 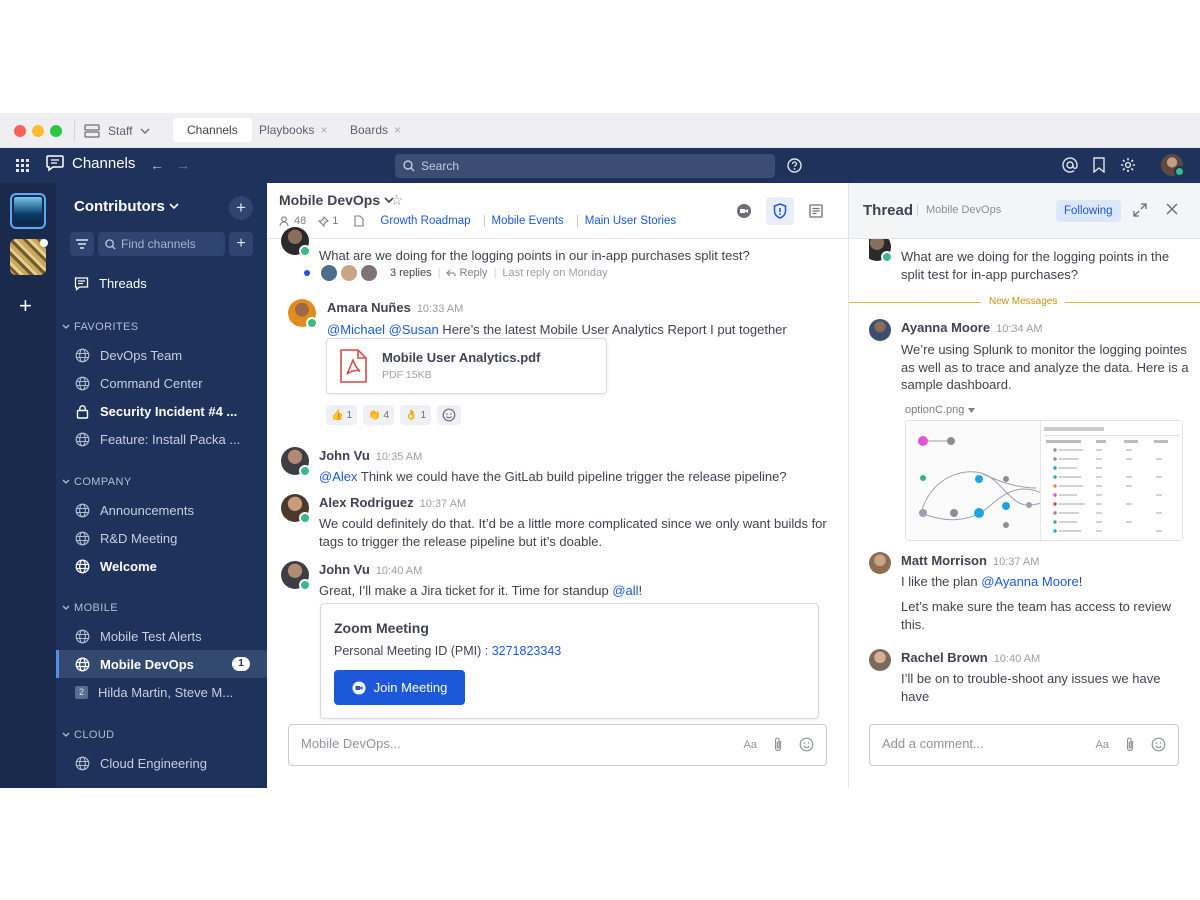 I want to click on mention-link: @all, so click(x=625, y=590).